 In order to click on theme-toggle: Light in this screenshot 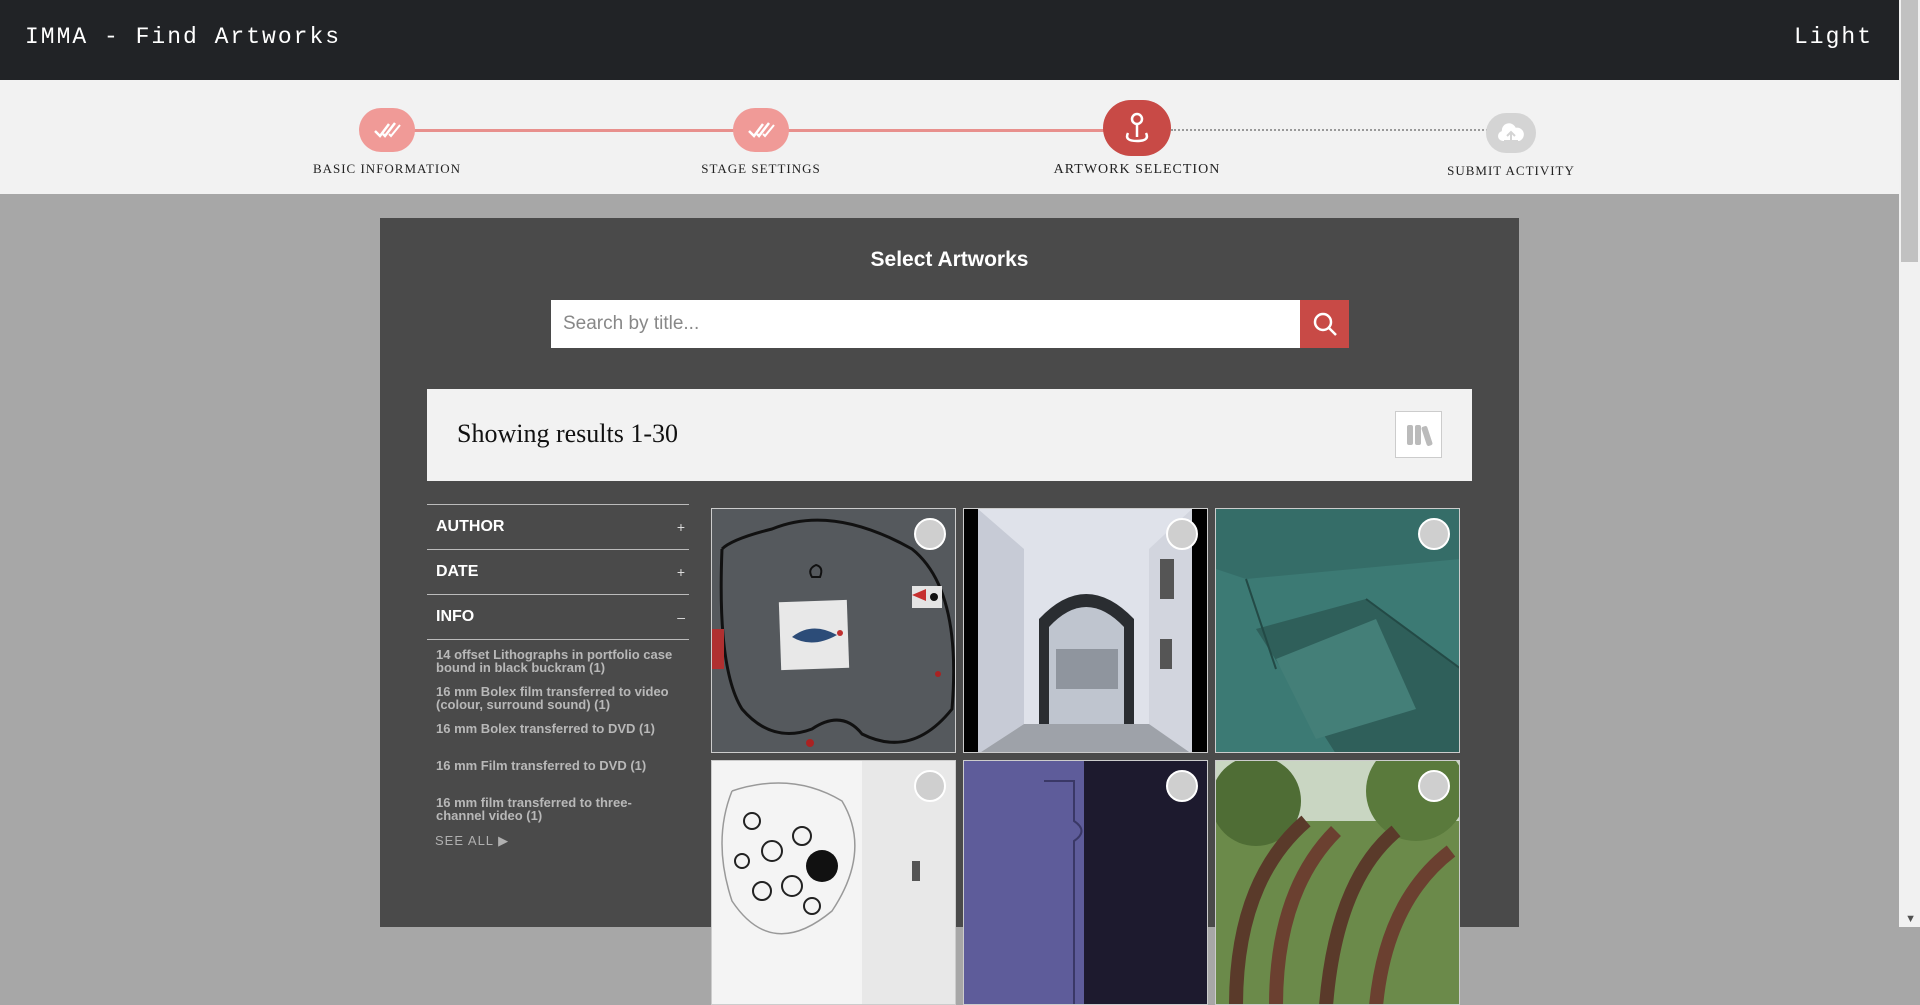, I will do `click(1833, 37)`.